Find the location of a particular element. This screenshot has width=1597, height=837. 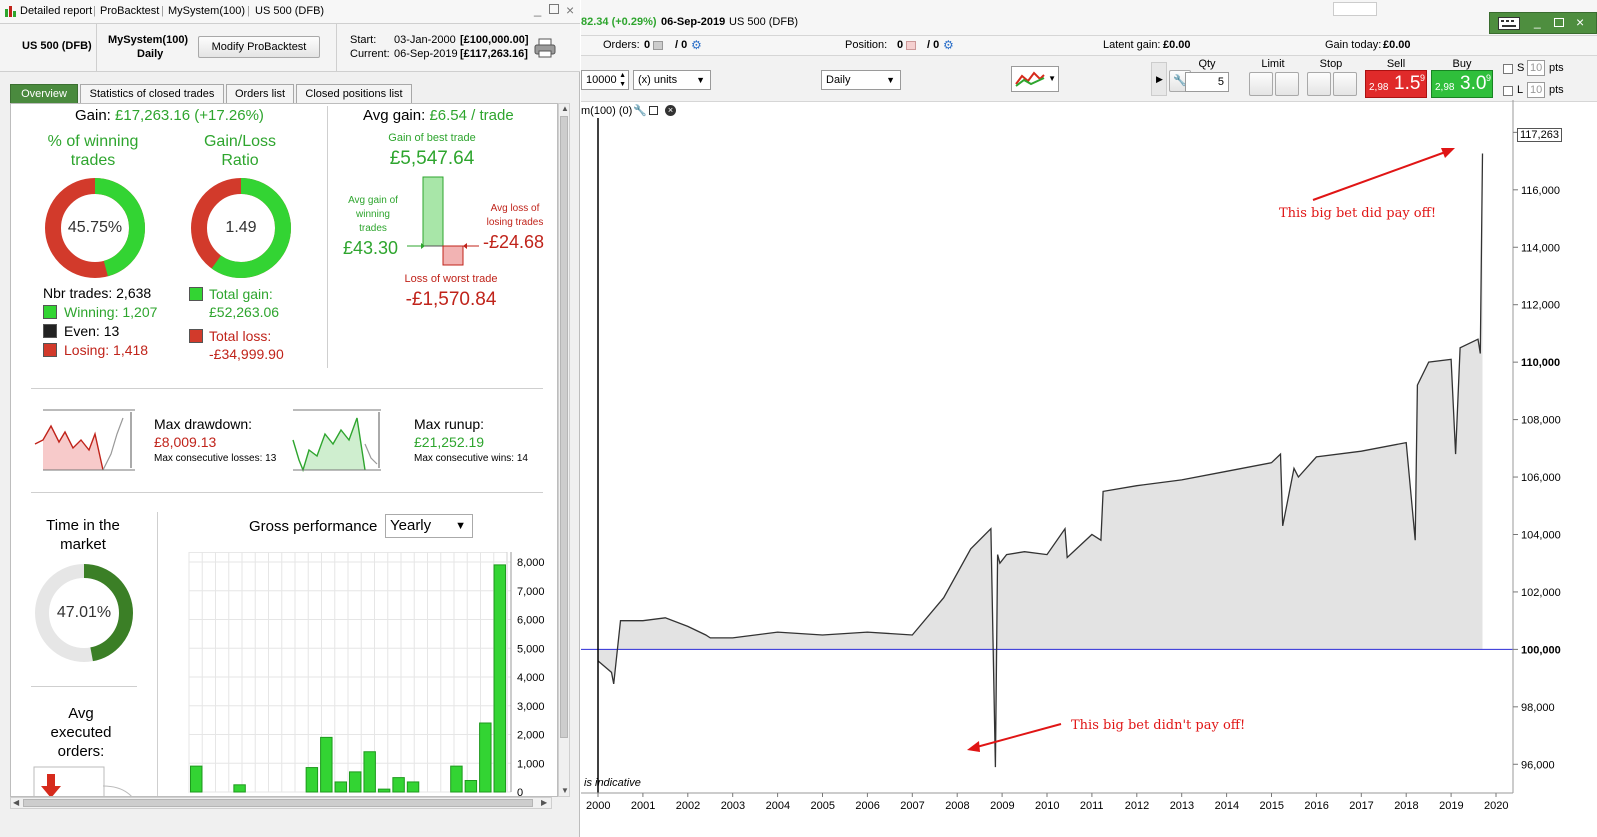

tab-orders-list: Orders list is located at coordinates (260, 94).